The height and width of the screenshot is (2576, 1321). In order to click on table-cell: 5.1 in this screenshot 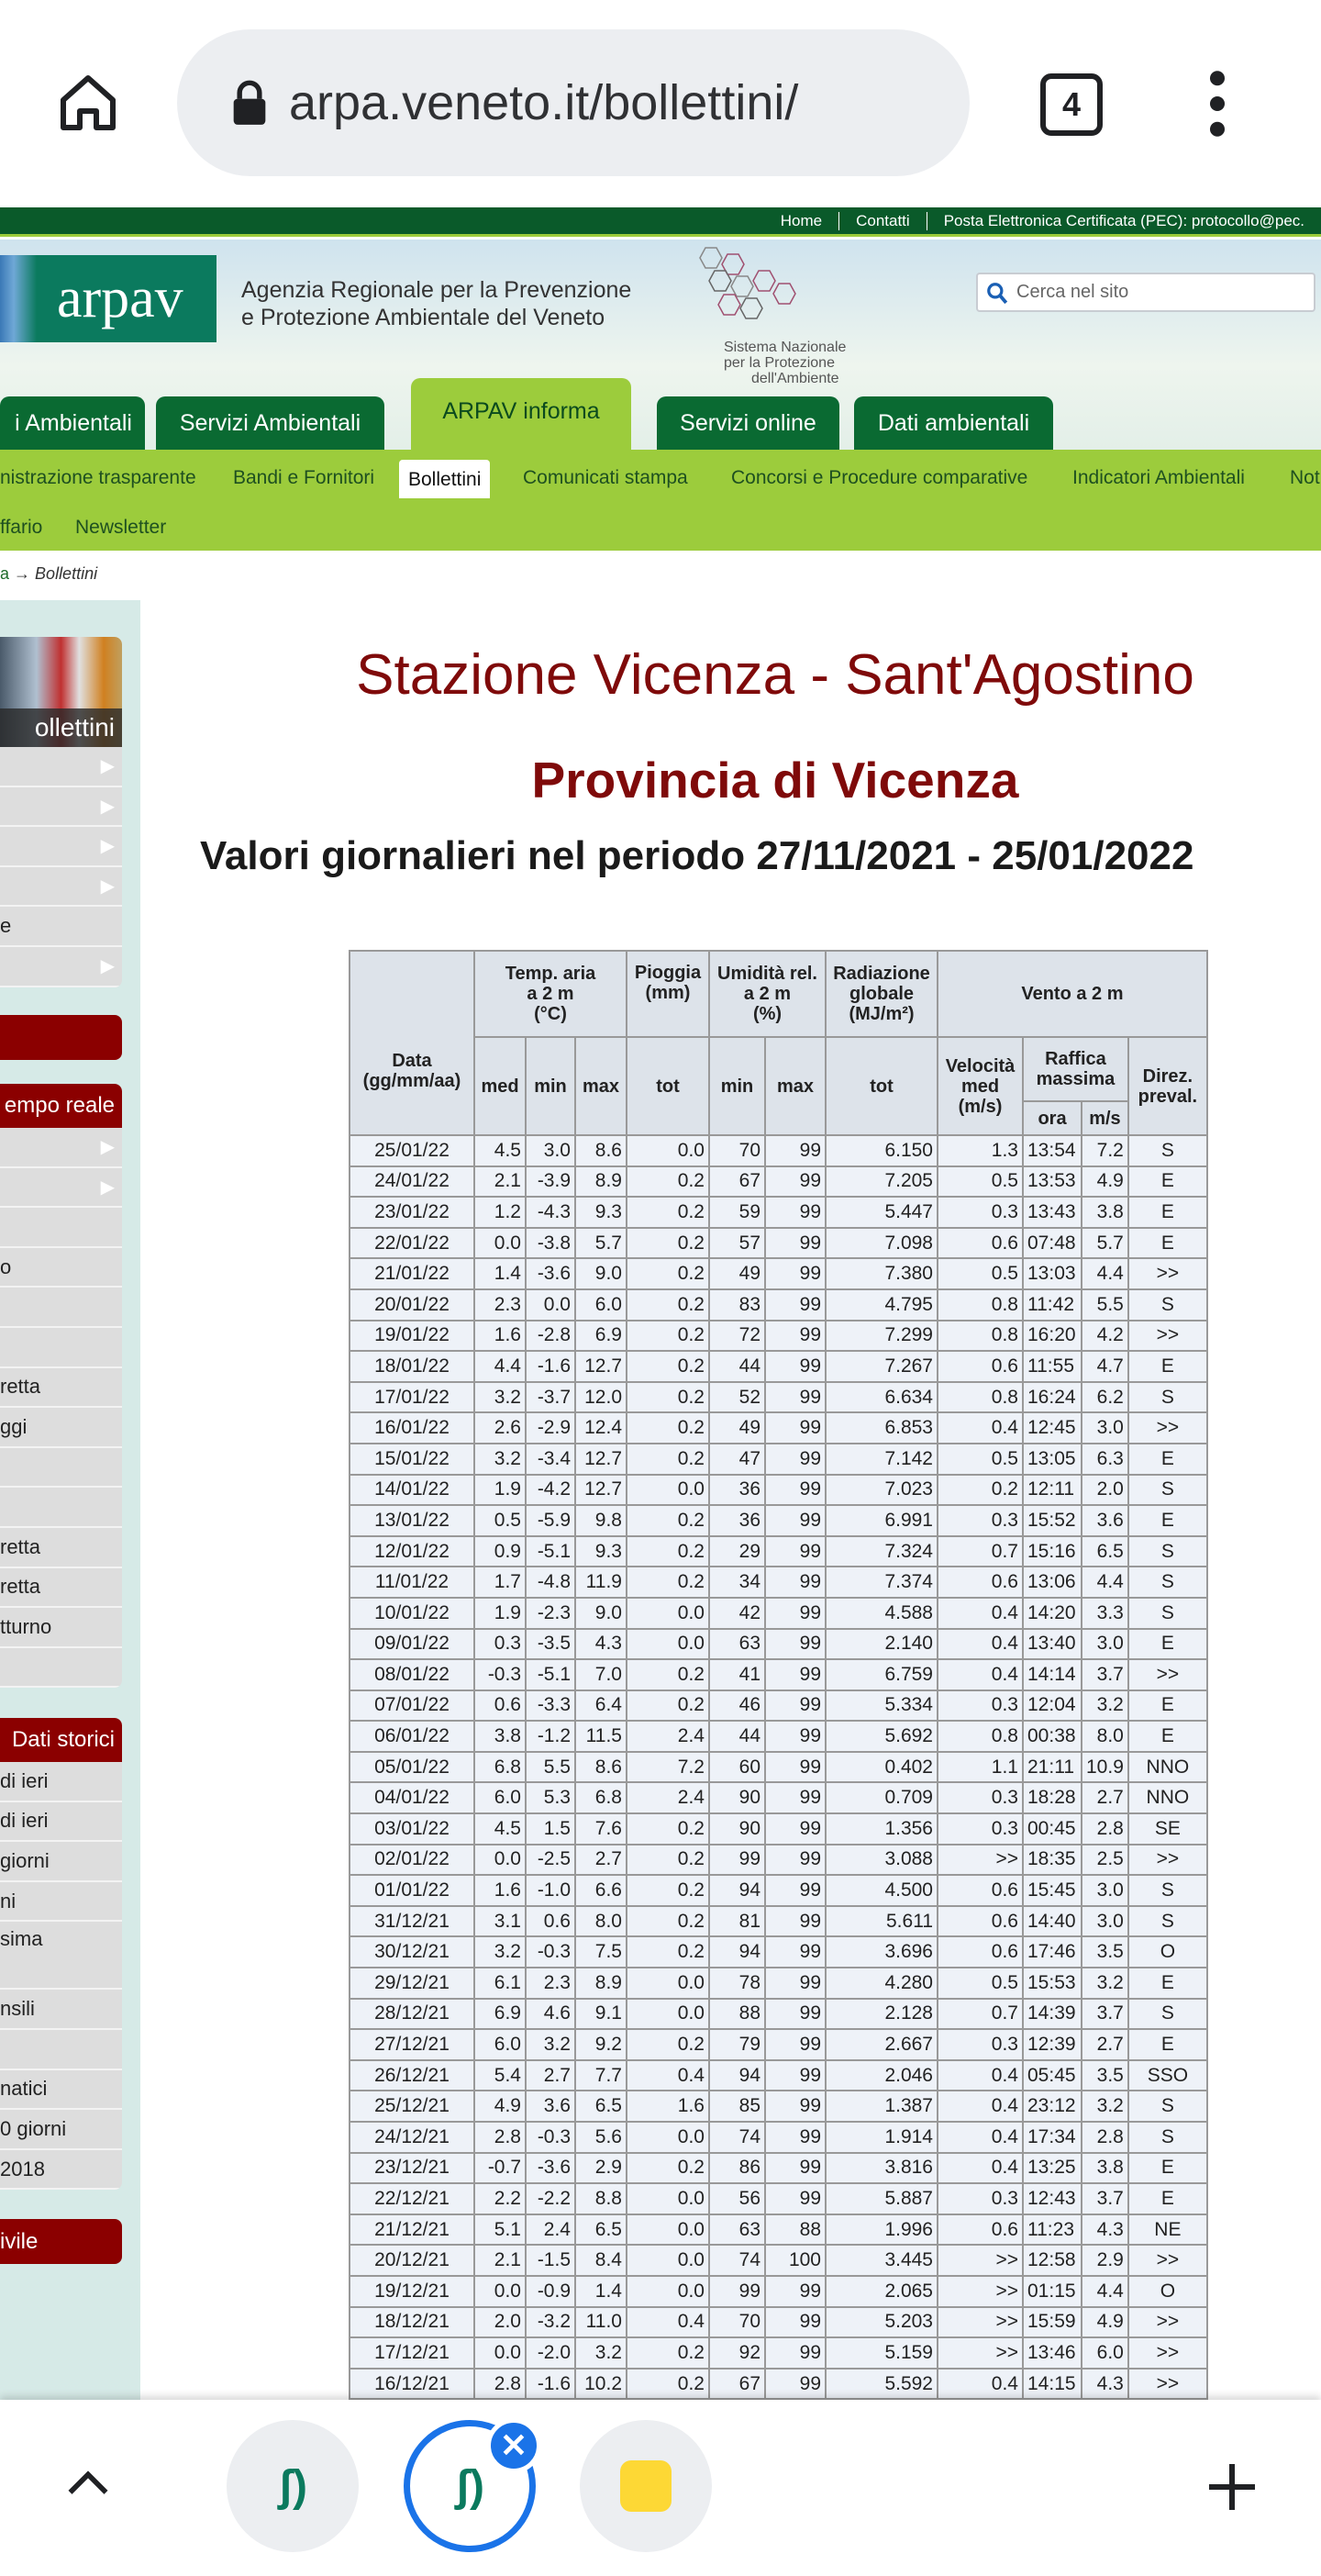, I will do `click(500, 2230)`.